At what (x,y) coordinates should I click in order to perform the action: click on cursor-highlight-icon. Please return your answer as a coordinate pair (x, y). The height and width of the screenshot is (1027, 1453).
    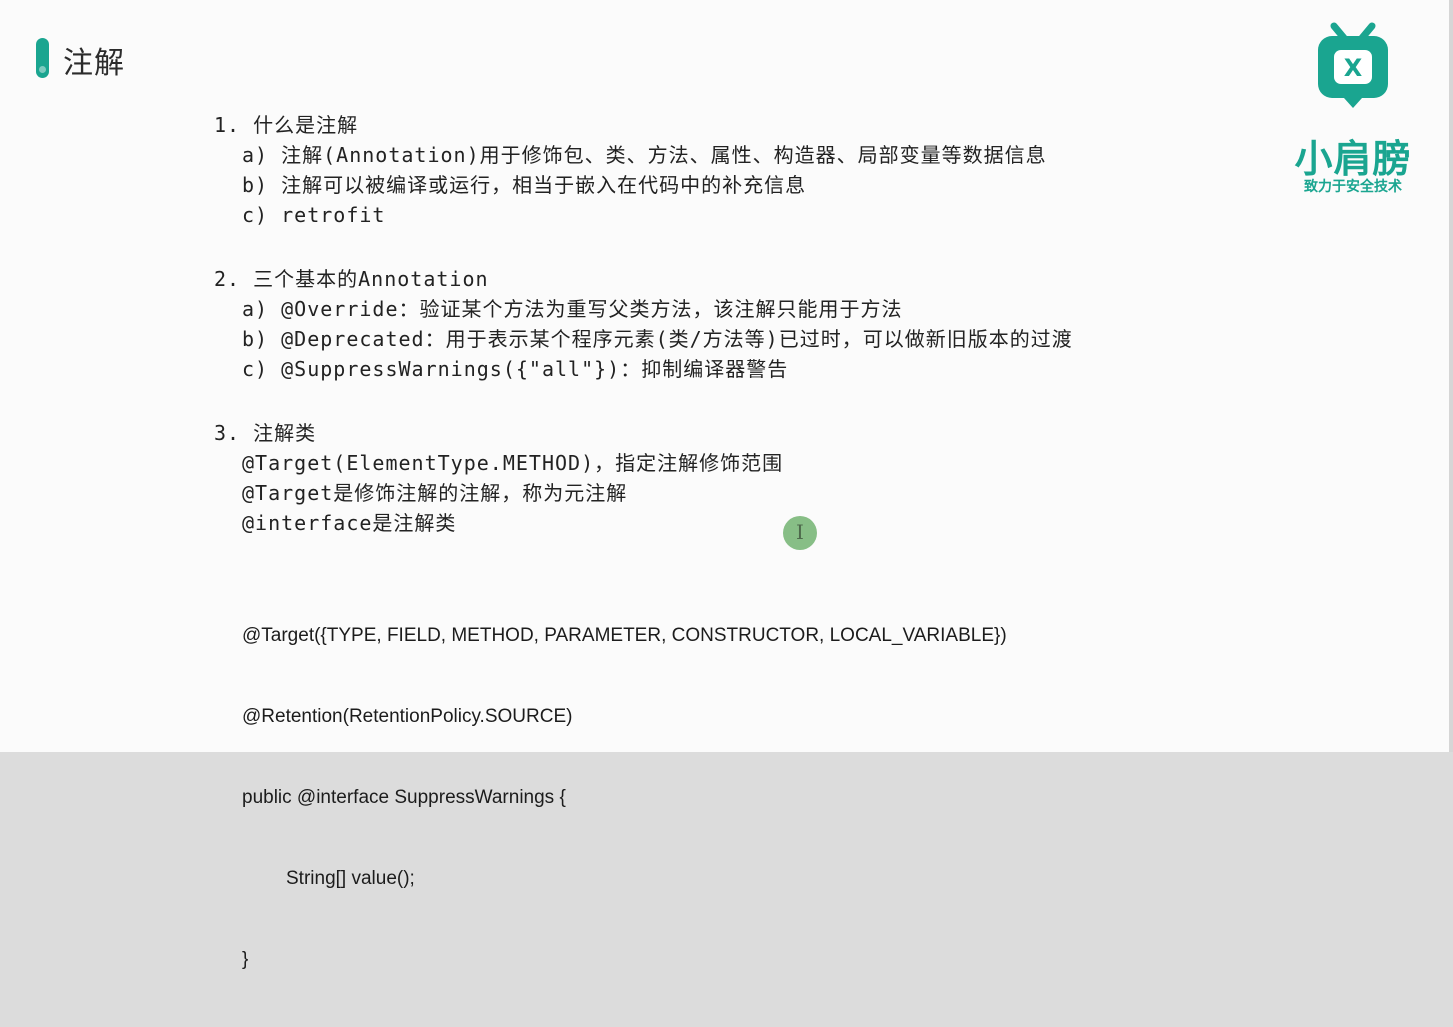
    Looking at the image, I should click on (800, 533).